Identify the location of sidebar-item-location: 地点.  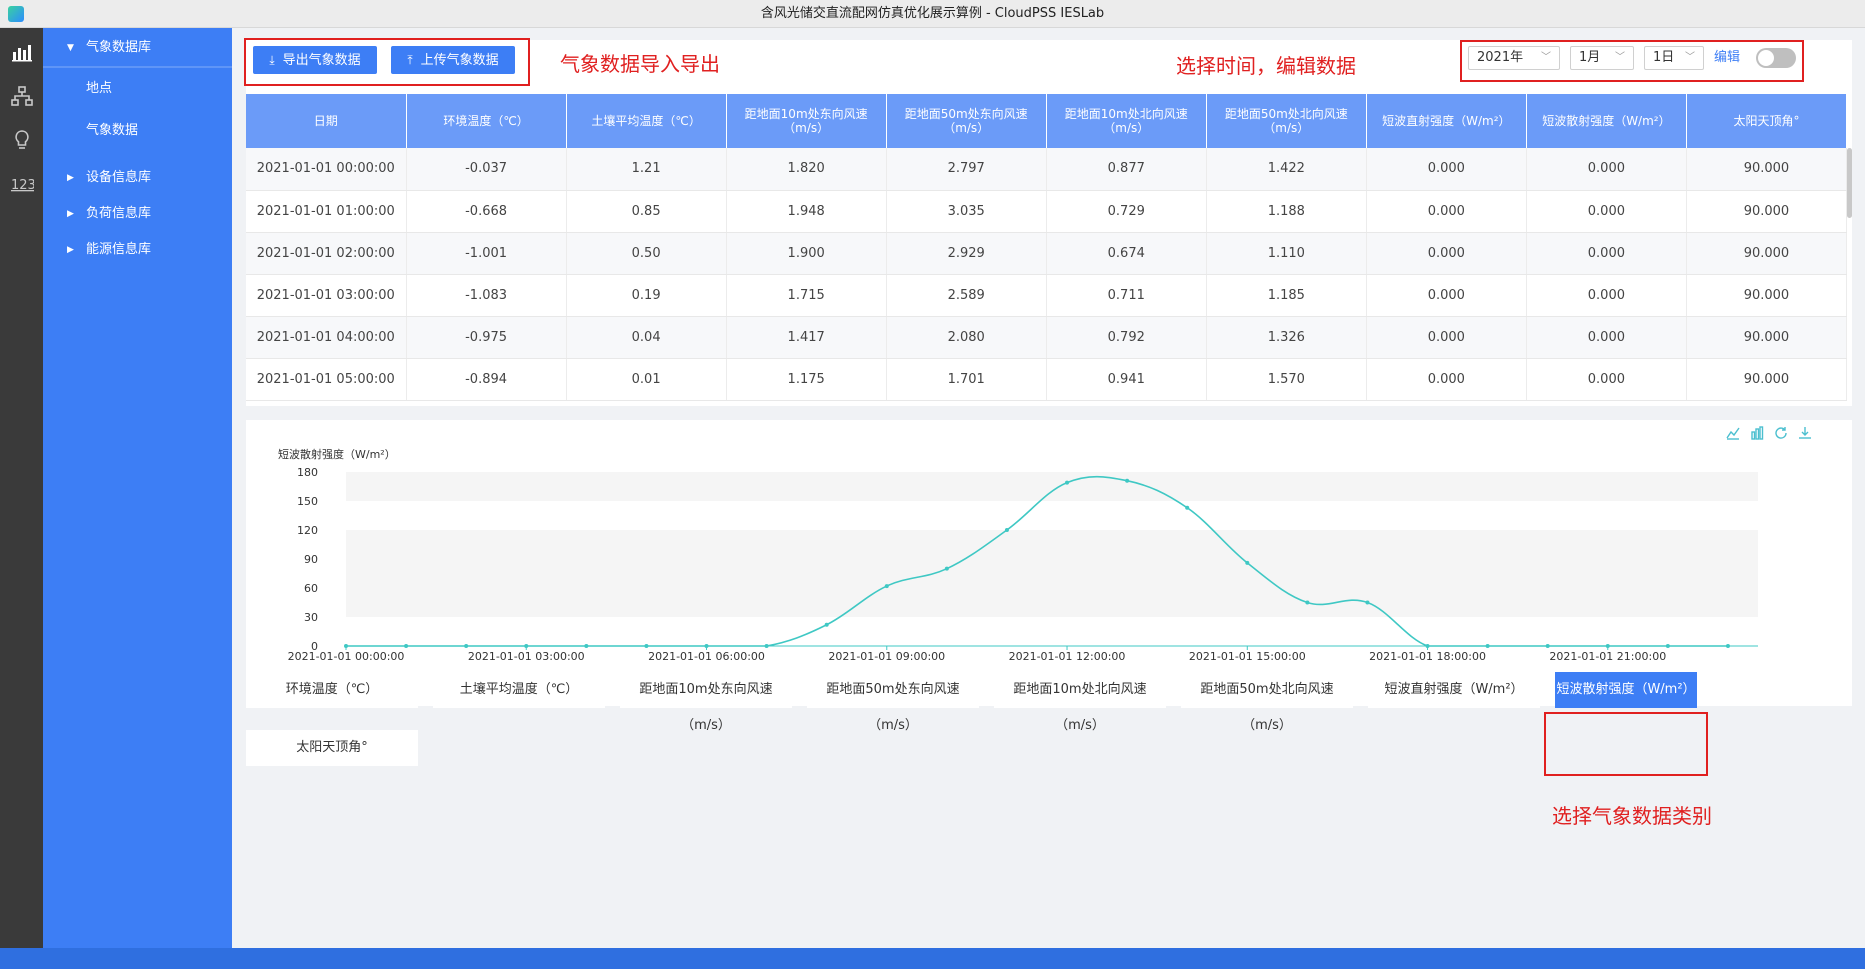
(137, 89).